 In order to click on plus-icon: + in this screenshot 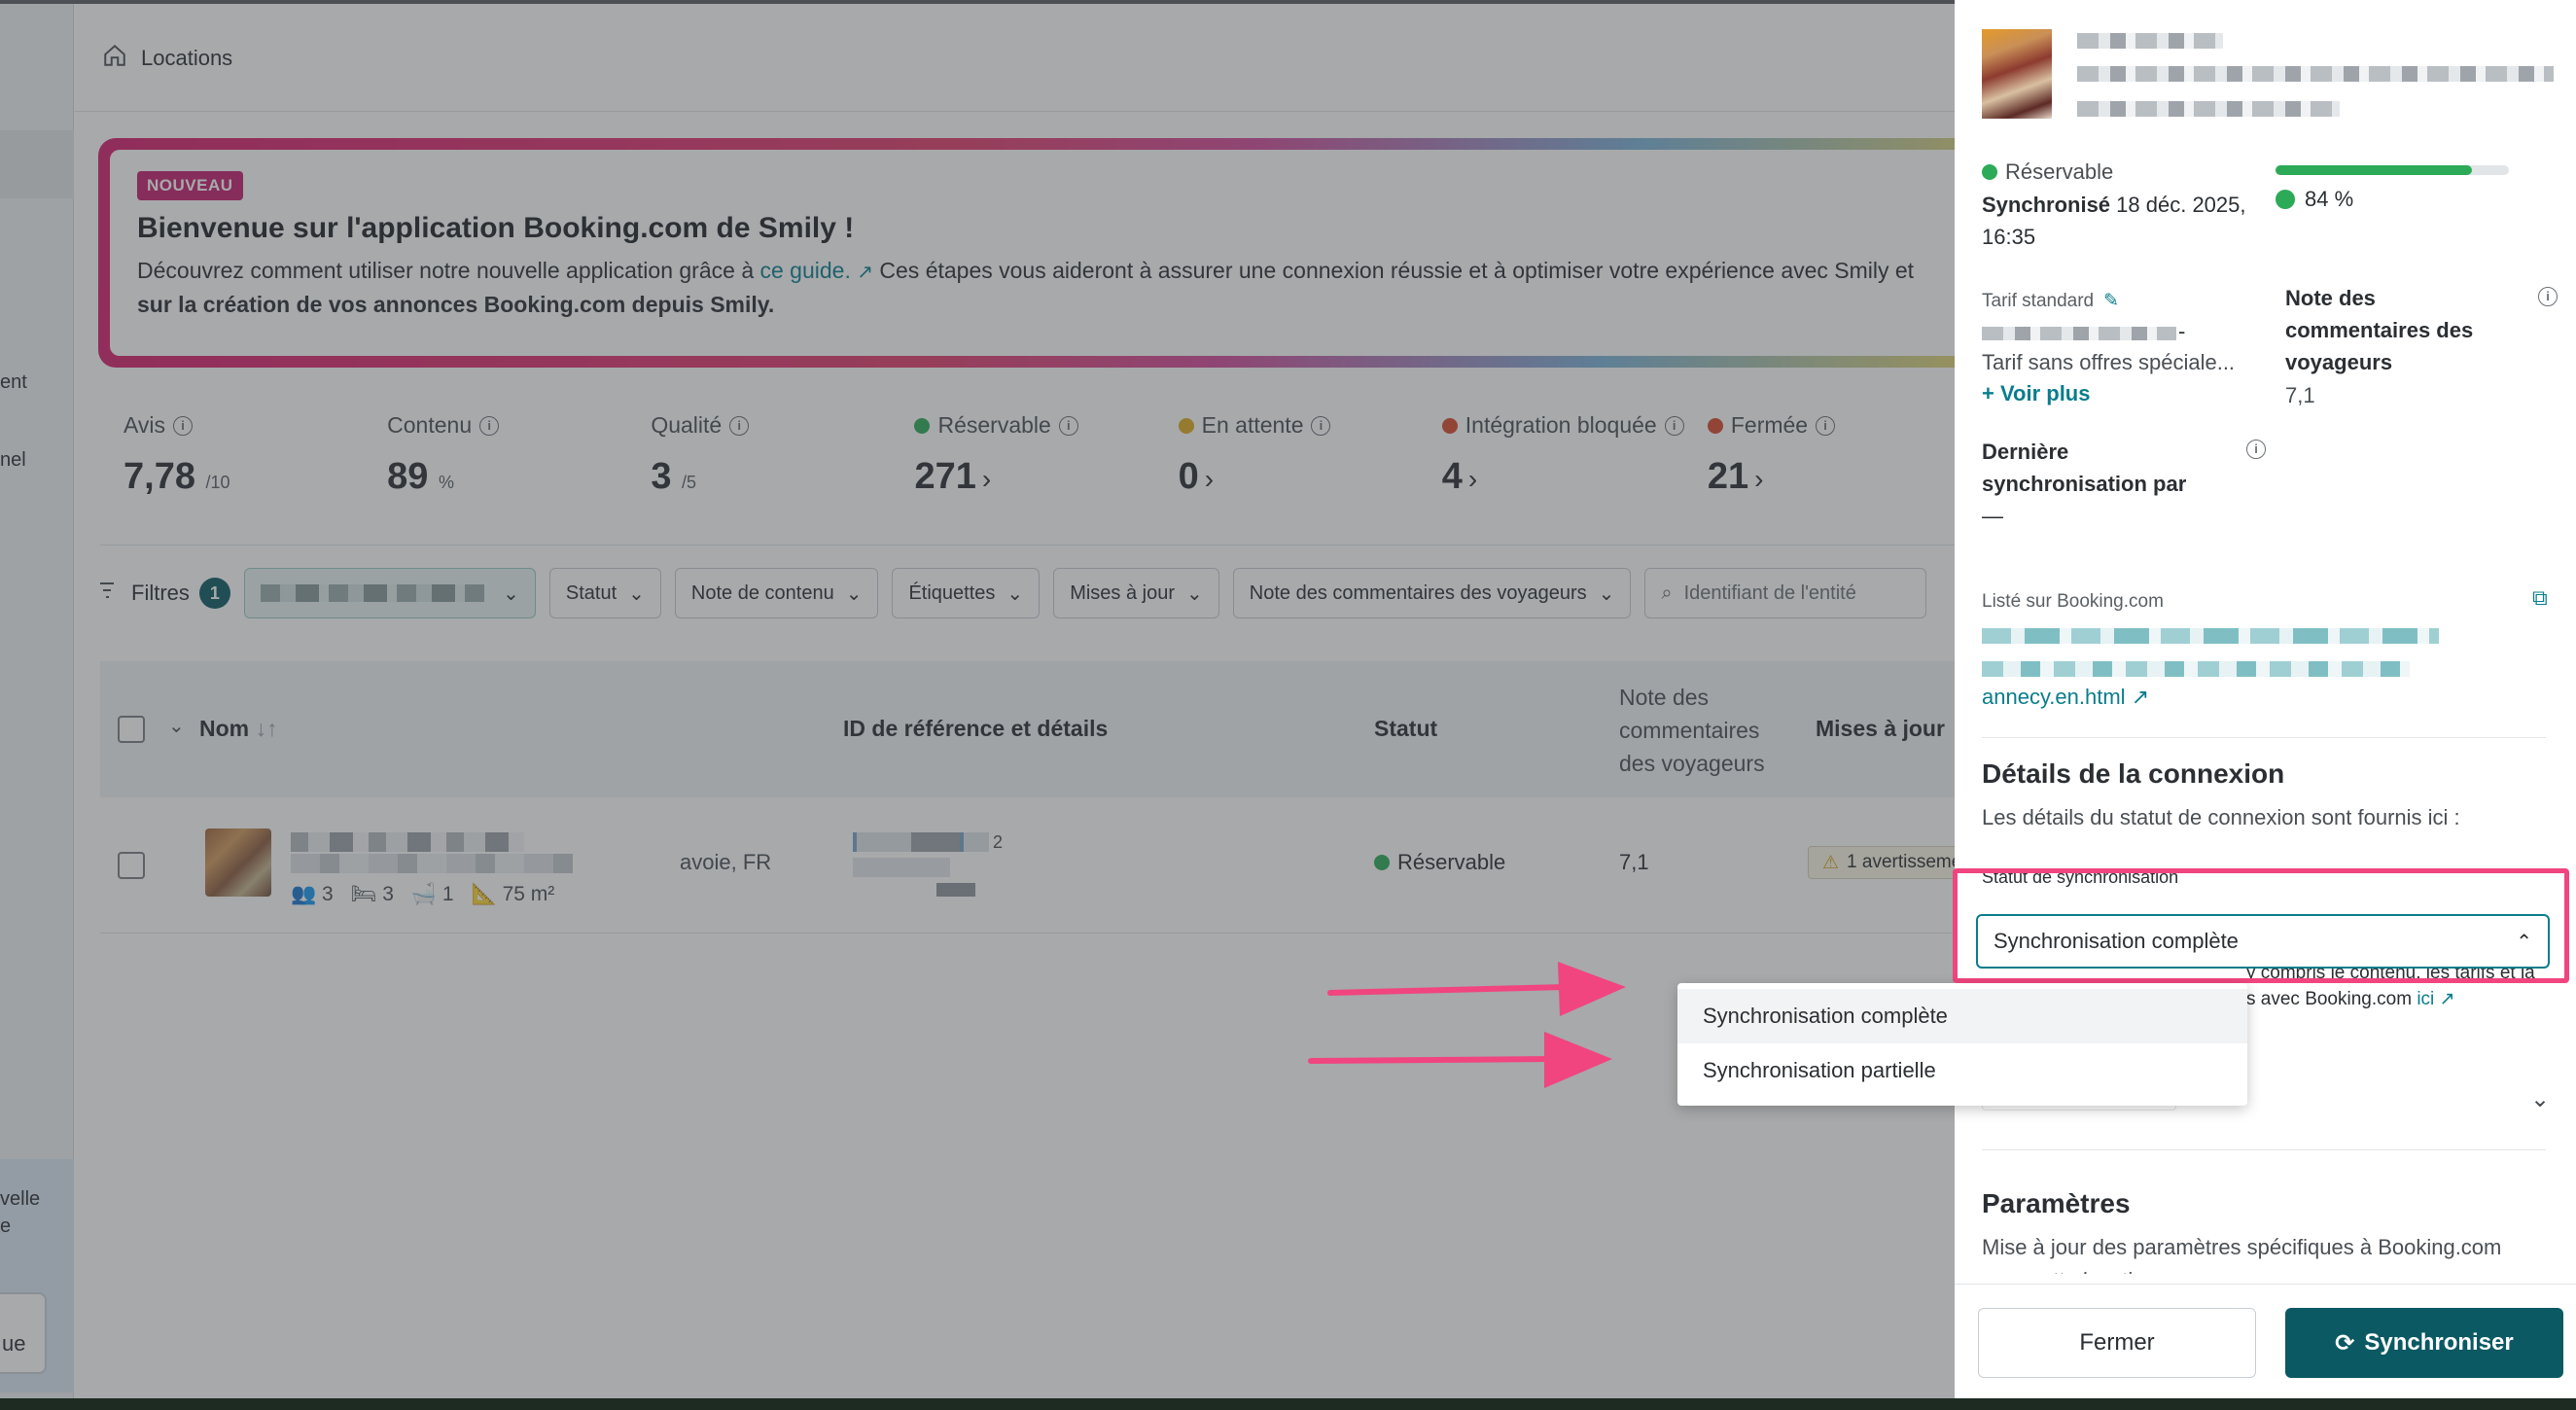, I will do `click(1988, 393)`.